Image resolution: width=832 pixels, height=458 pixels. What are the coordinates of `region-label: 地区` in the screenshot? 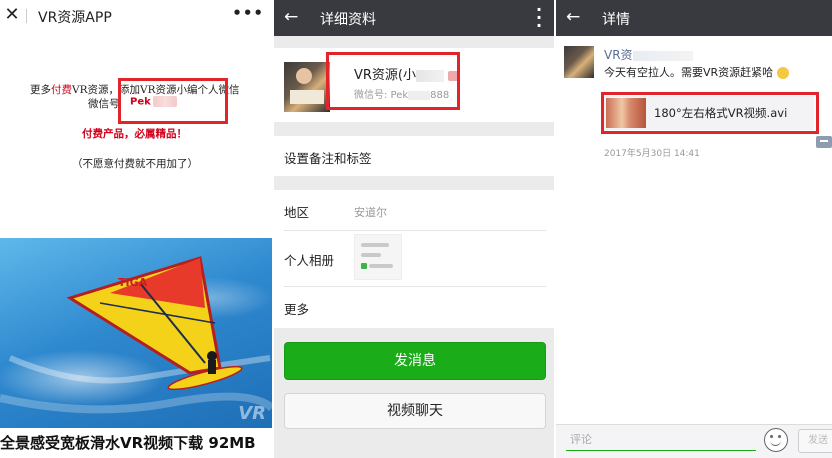 It's located at (297, 212).